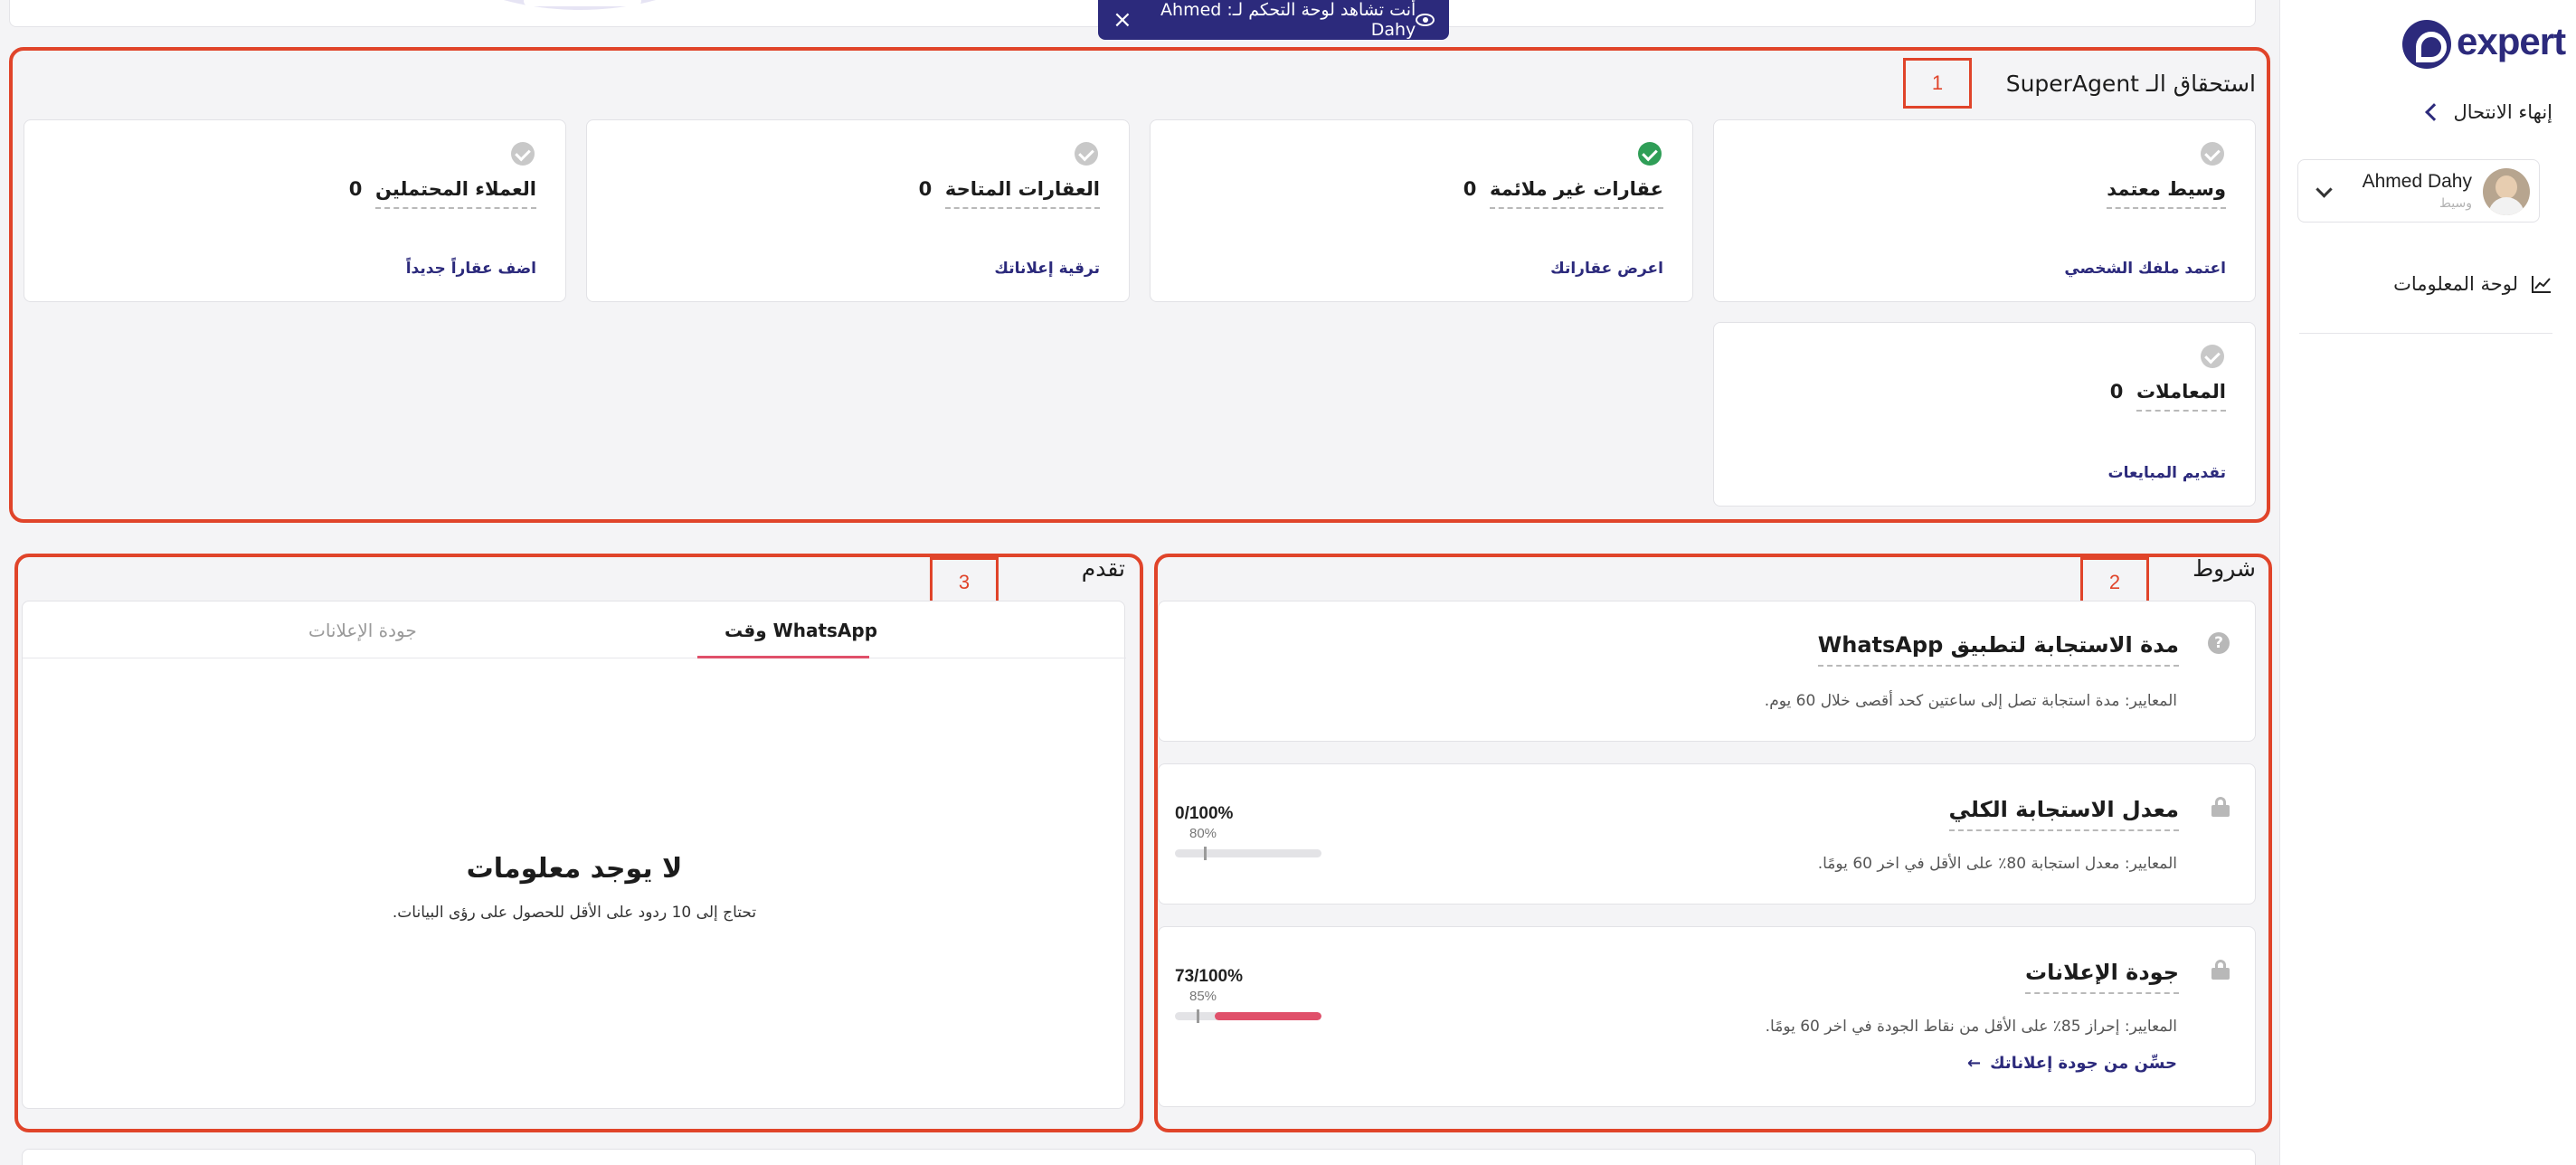 The image size is (2576, 1165). What do you see at coordinates (1248, 853) in the screenshot?
I see `progress-bar` at bounding box center [1248, 853].